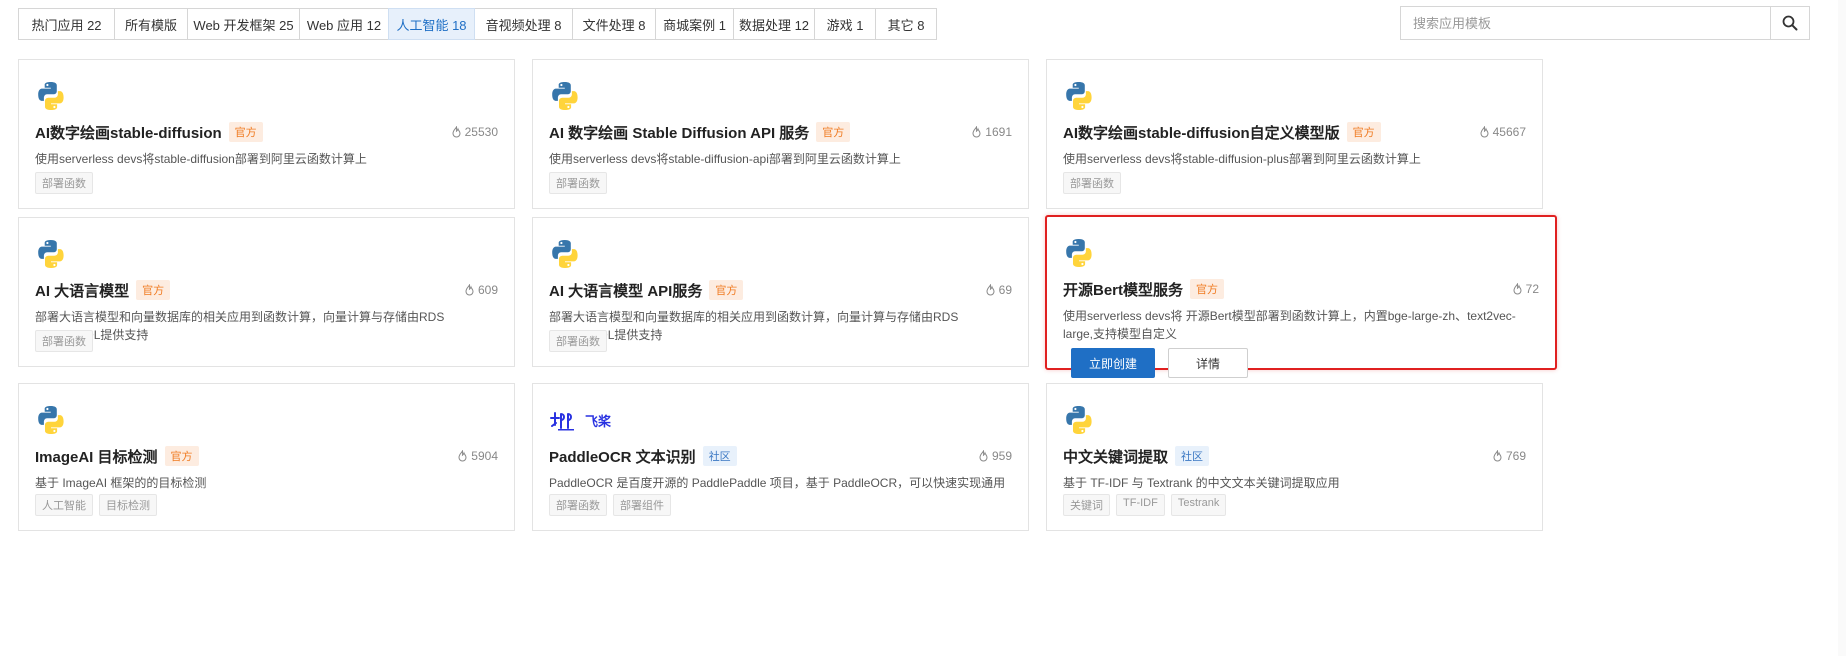 This screenshot has height=656, width=1846. I want to click on card-header: AI数字绘画stable-diffusion自定义模型版 官方 45667, so click(1294, 132).